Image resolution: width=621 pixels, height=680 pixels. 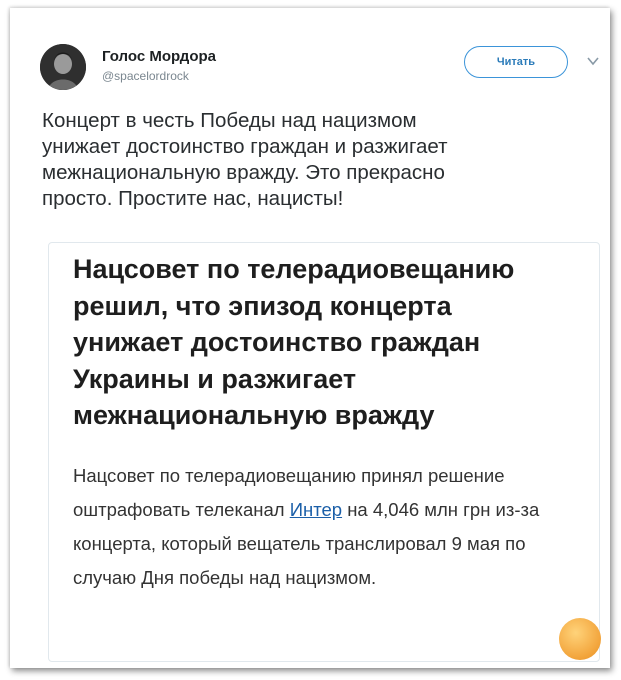 What do you see at coordinates (593, 61) in the screenshot?
I see `chevron-down-icon` at bounding box center [593, 61].